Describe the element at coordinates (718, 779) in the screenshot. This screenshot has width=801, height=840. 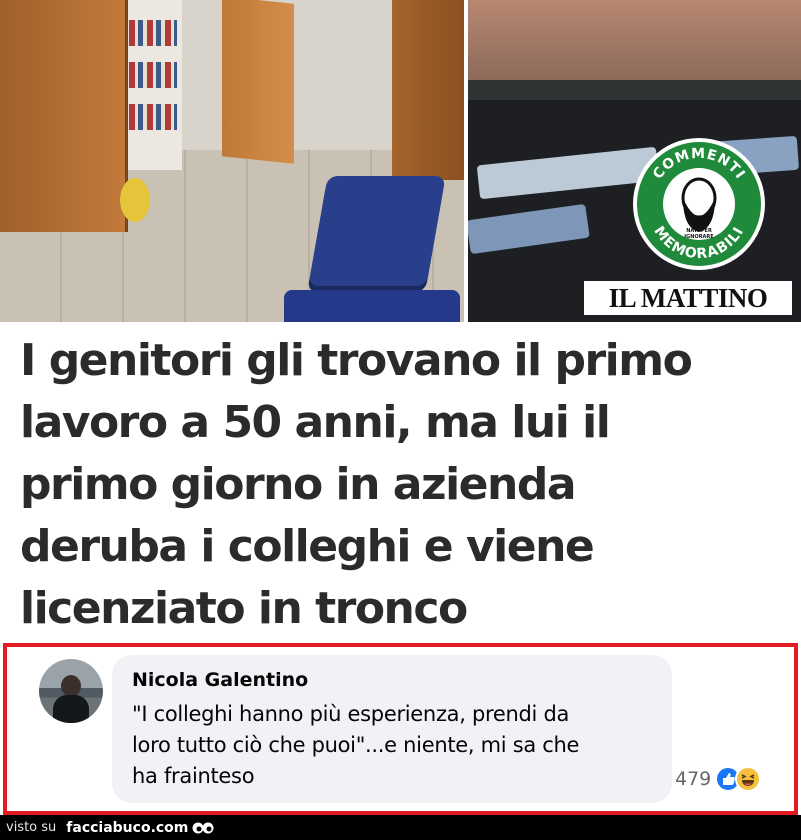
I see `reaction-summary: 479` at that location.